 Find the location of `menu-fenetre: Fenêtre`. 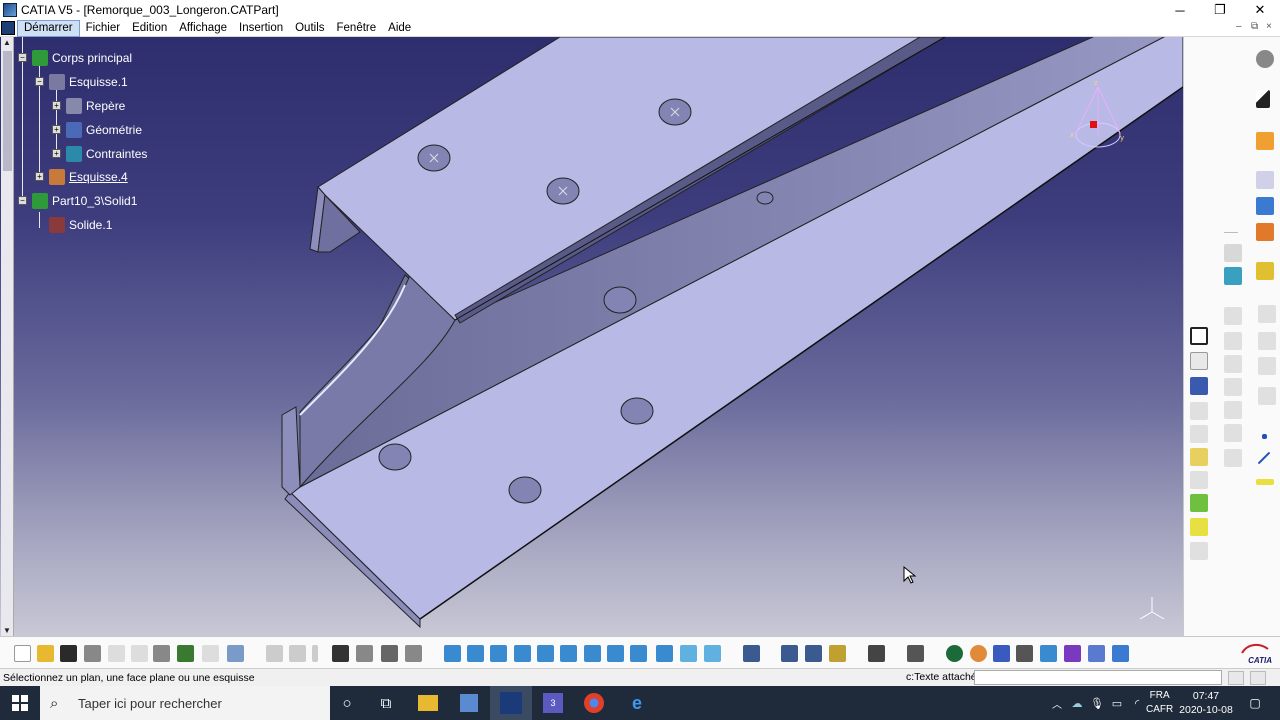

menu-fenetre: Fenêtre is located at coordinates (357, 28).